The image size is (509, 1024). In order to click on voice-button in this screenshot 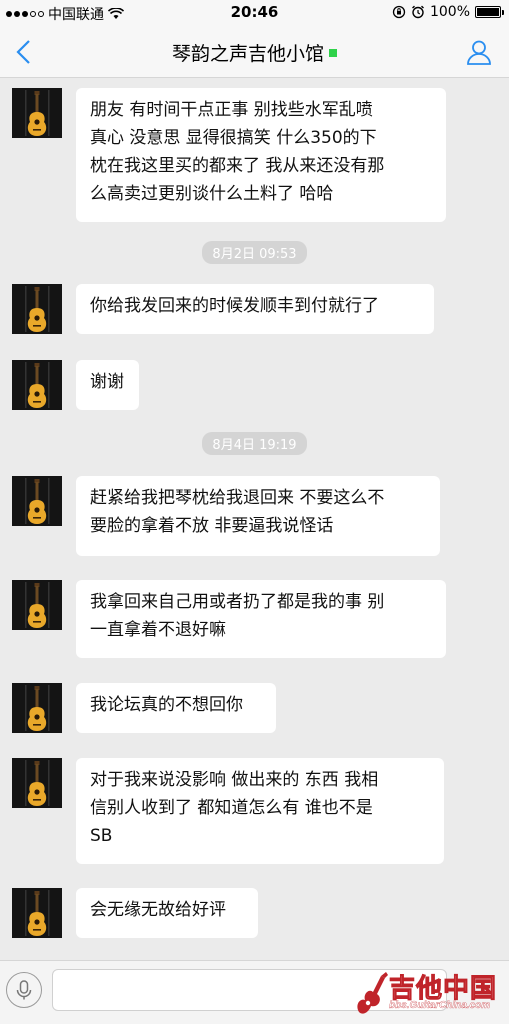, I will do `click(24, 990)`.